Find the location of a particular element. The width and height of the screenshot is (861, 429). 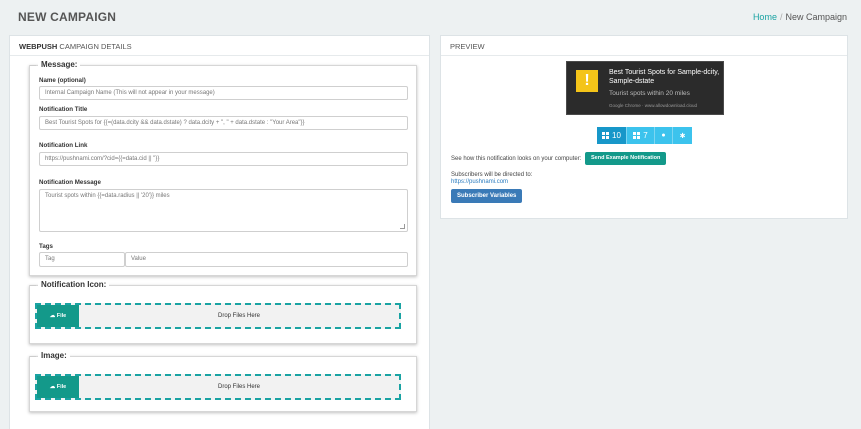

apple-icon: ● is located at coordinates (663, 135).